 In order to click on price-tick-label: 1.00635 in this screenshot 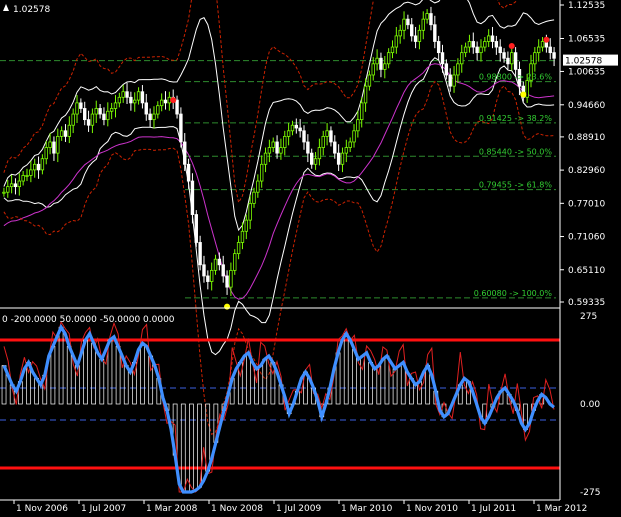, I will do `click(586, 72)`.